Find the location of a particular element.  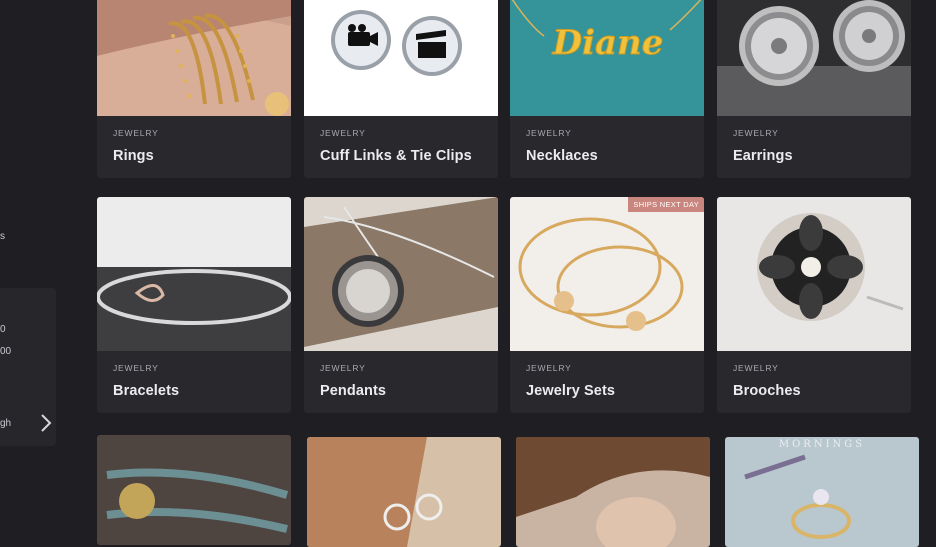

brooches-image is located at coordinates (814, 274).